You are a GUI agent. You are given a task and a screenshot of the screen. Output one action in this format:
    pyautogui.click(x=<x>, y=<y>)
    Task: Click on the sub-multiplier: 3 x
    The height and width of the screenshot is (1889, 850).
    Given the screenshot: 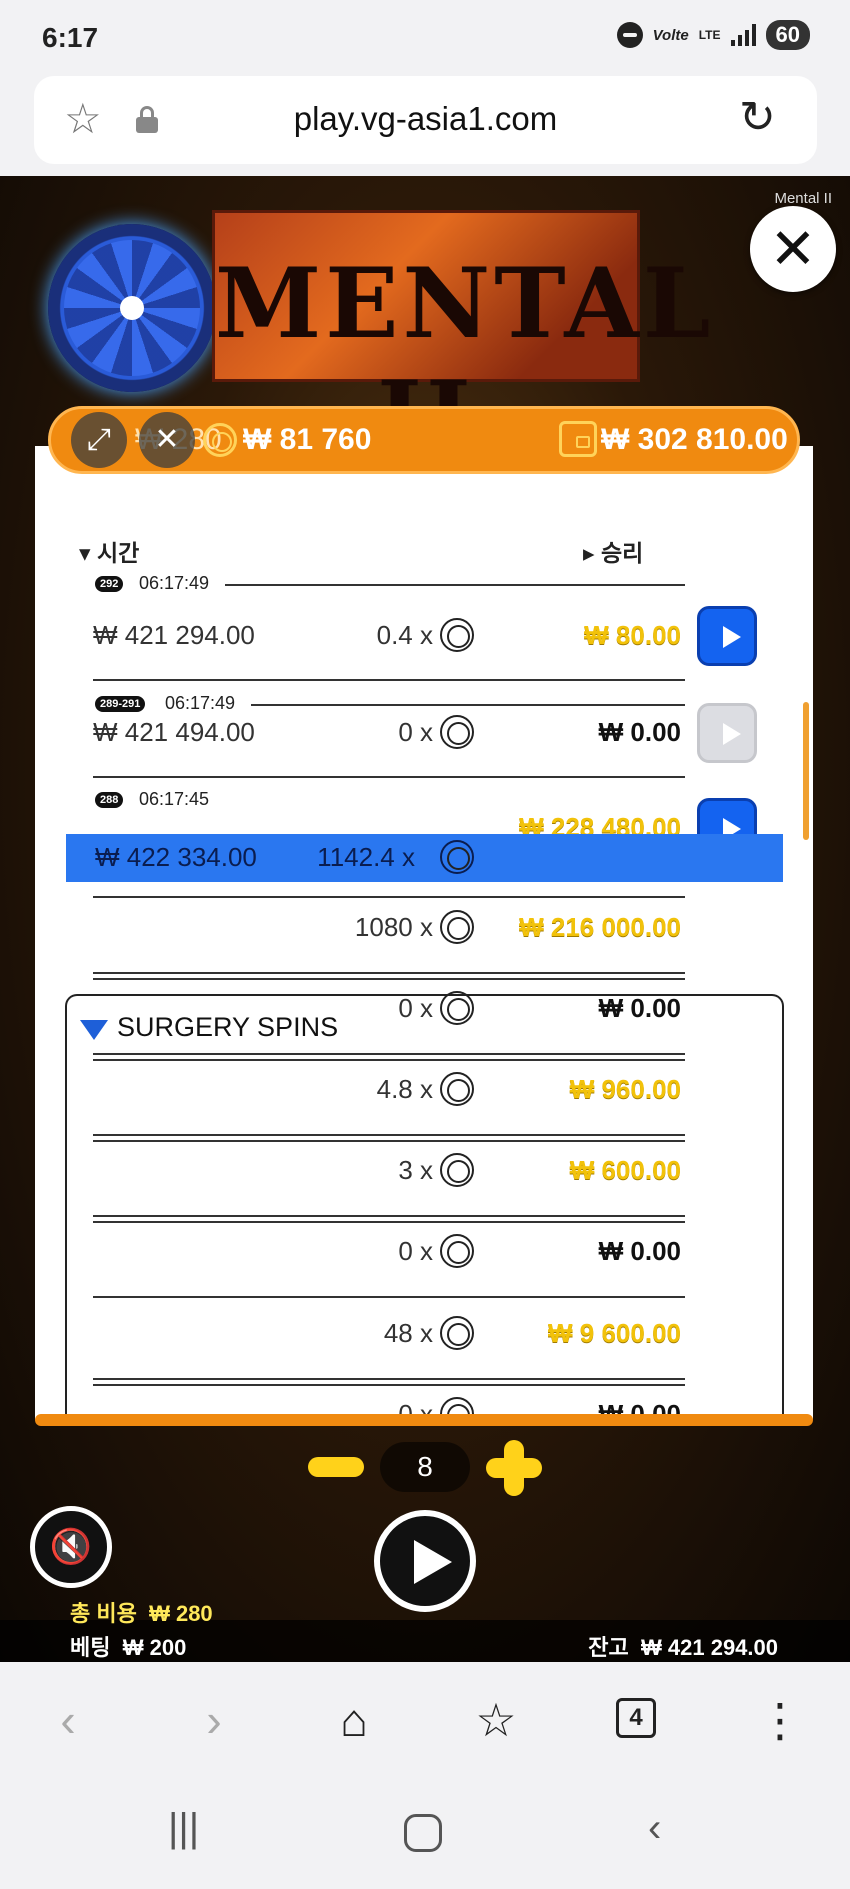 What is the action you would take?
    pyautogui.click(x=415, y=1170)
    